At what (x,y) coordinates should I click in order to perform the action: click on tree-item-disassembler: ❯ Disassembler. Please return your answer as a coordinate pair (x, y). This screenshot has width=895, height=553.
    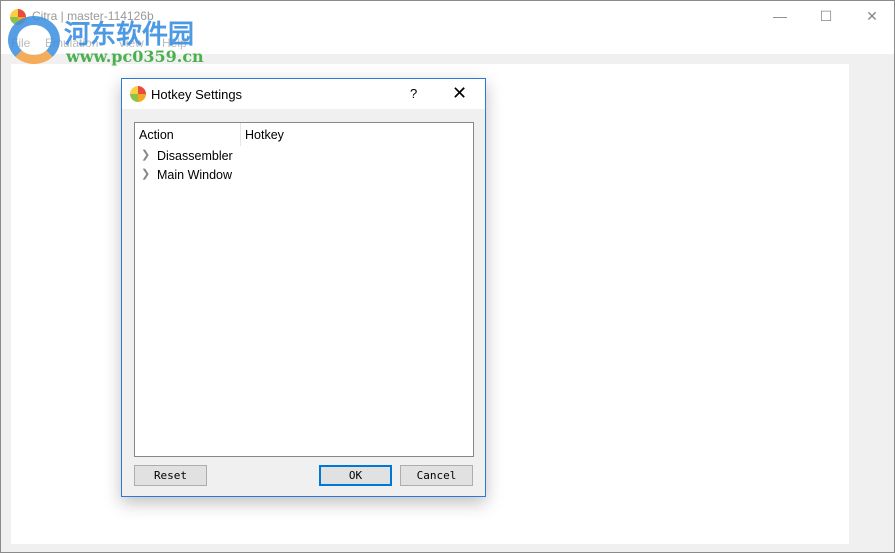
    Looking at the image, I should click on (235, 156).